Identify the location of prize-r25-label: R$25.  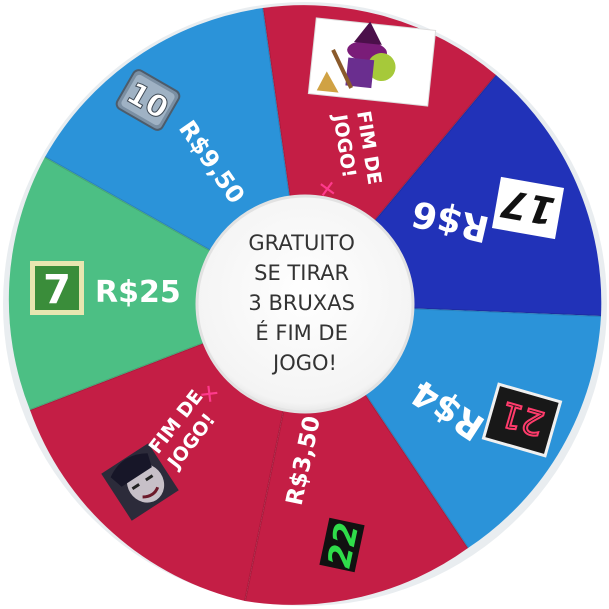
(138, 292).